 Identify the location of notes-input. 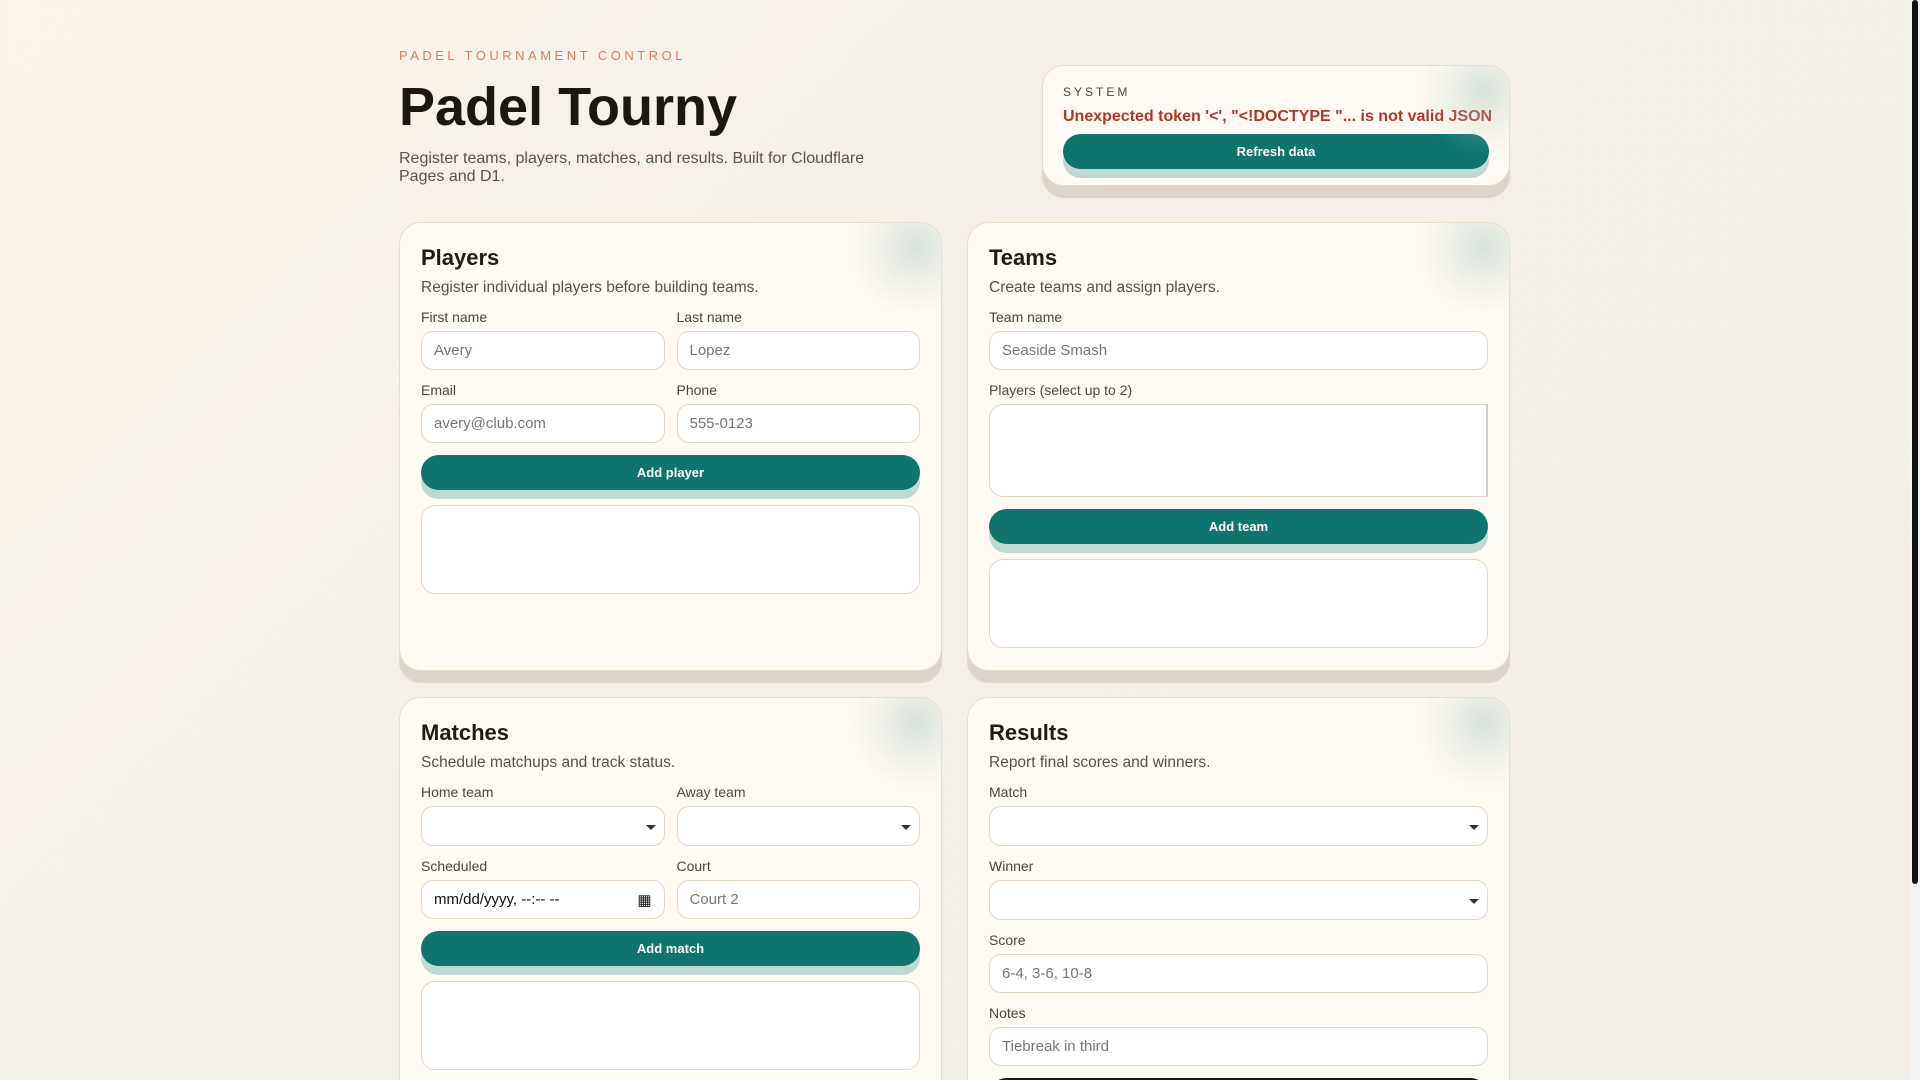
(1238, 1046).